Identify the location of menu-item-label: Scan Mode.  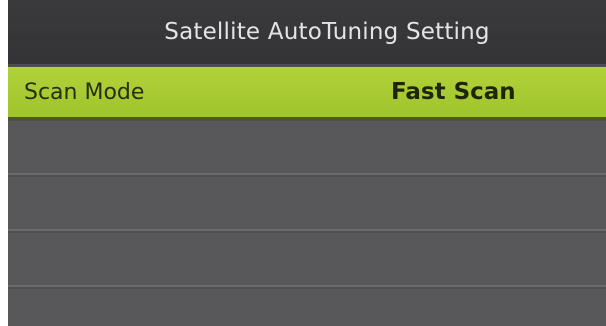
(84, 92).